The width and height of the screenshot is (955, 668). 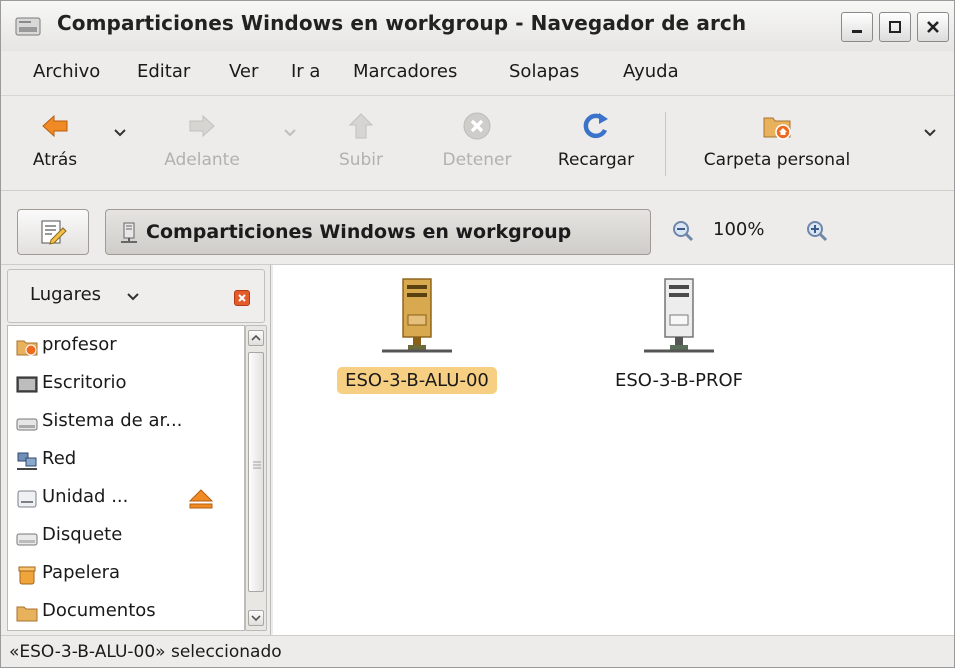 I want to click on reload-button: Recargar, so click(x=596, y=144).